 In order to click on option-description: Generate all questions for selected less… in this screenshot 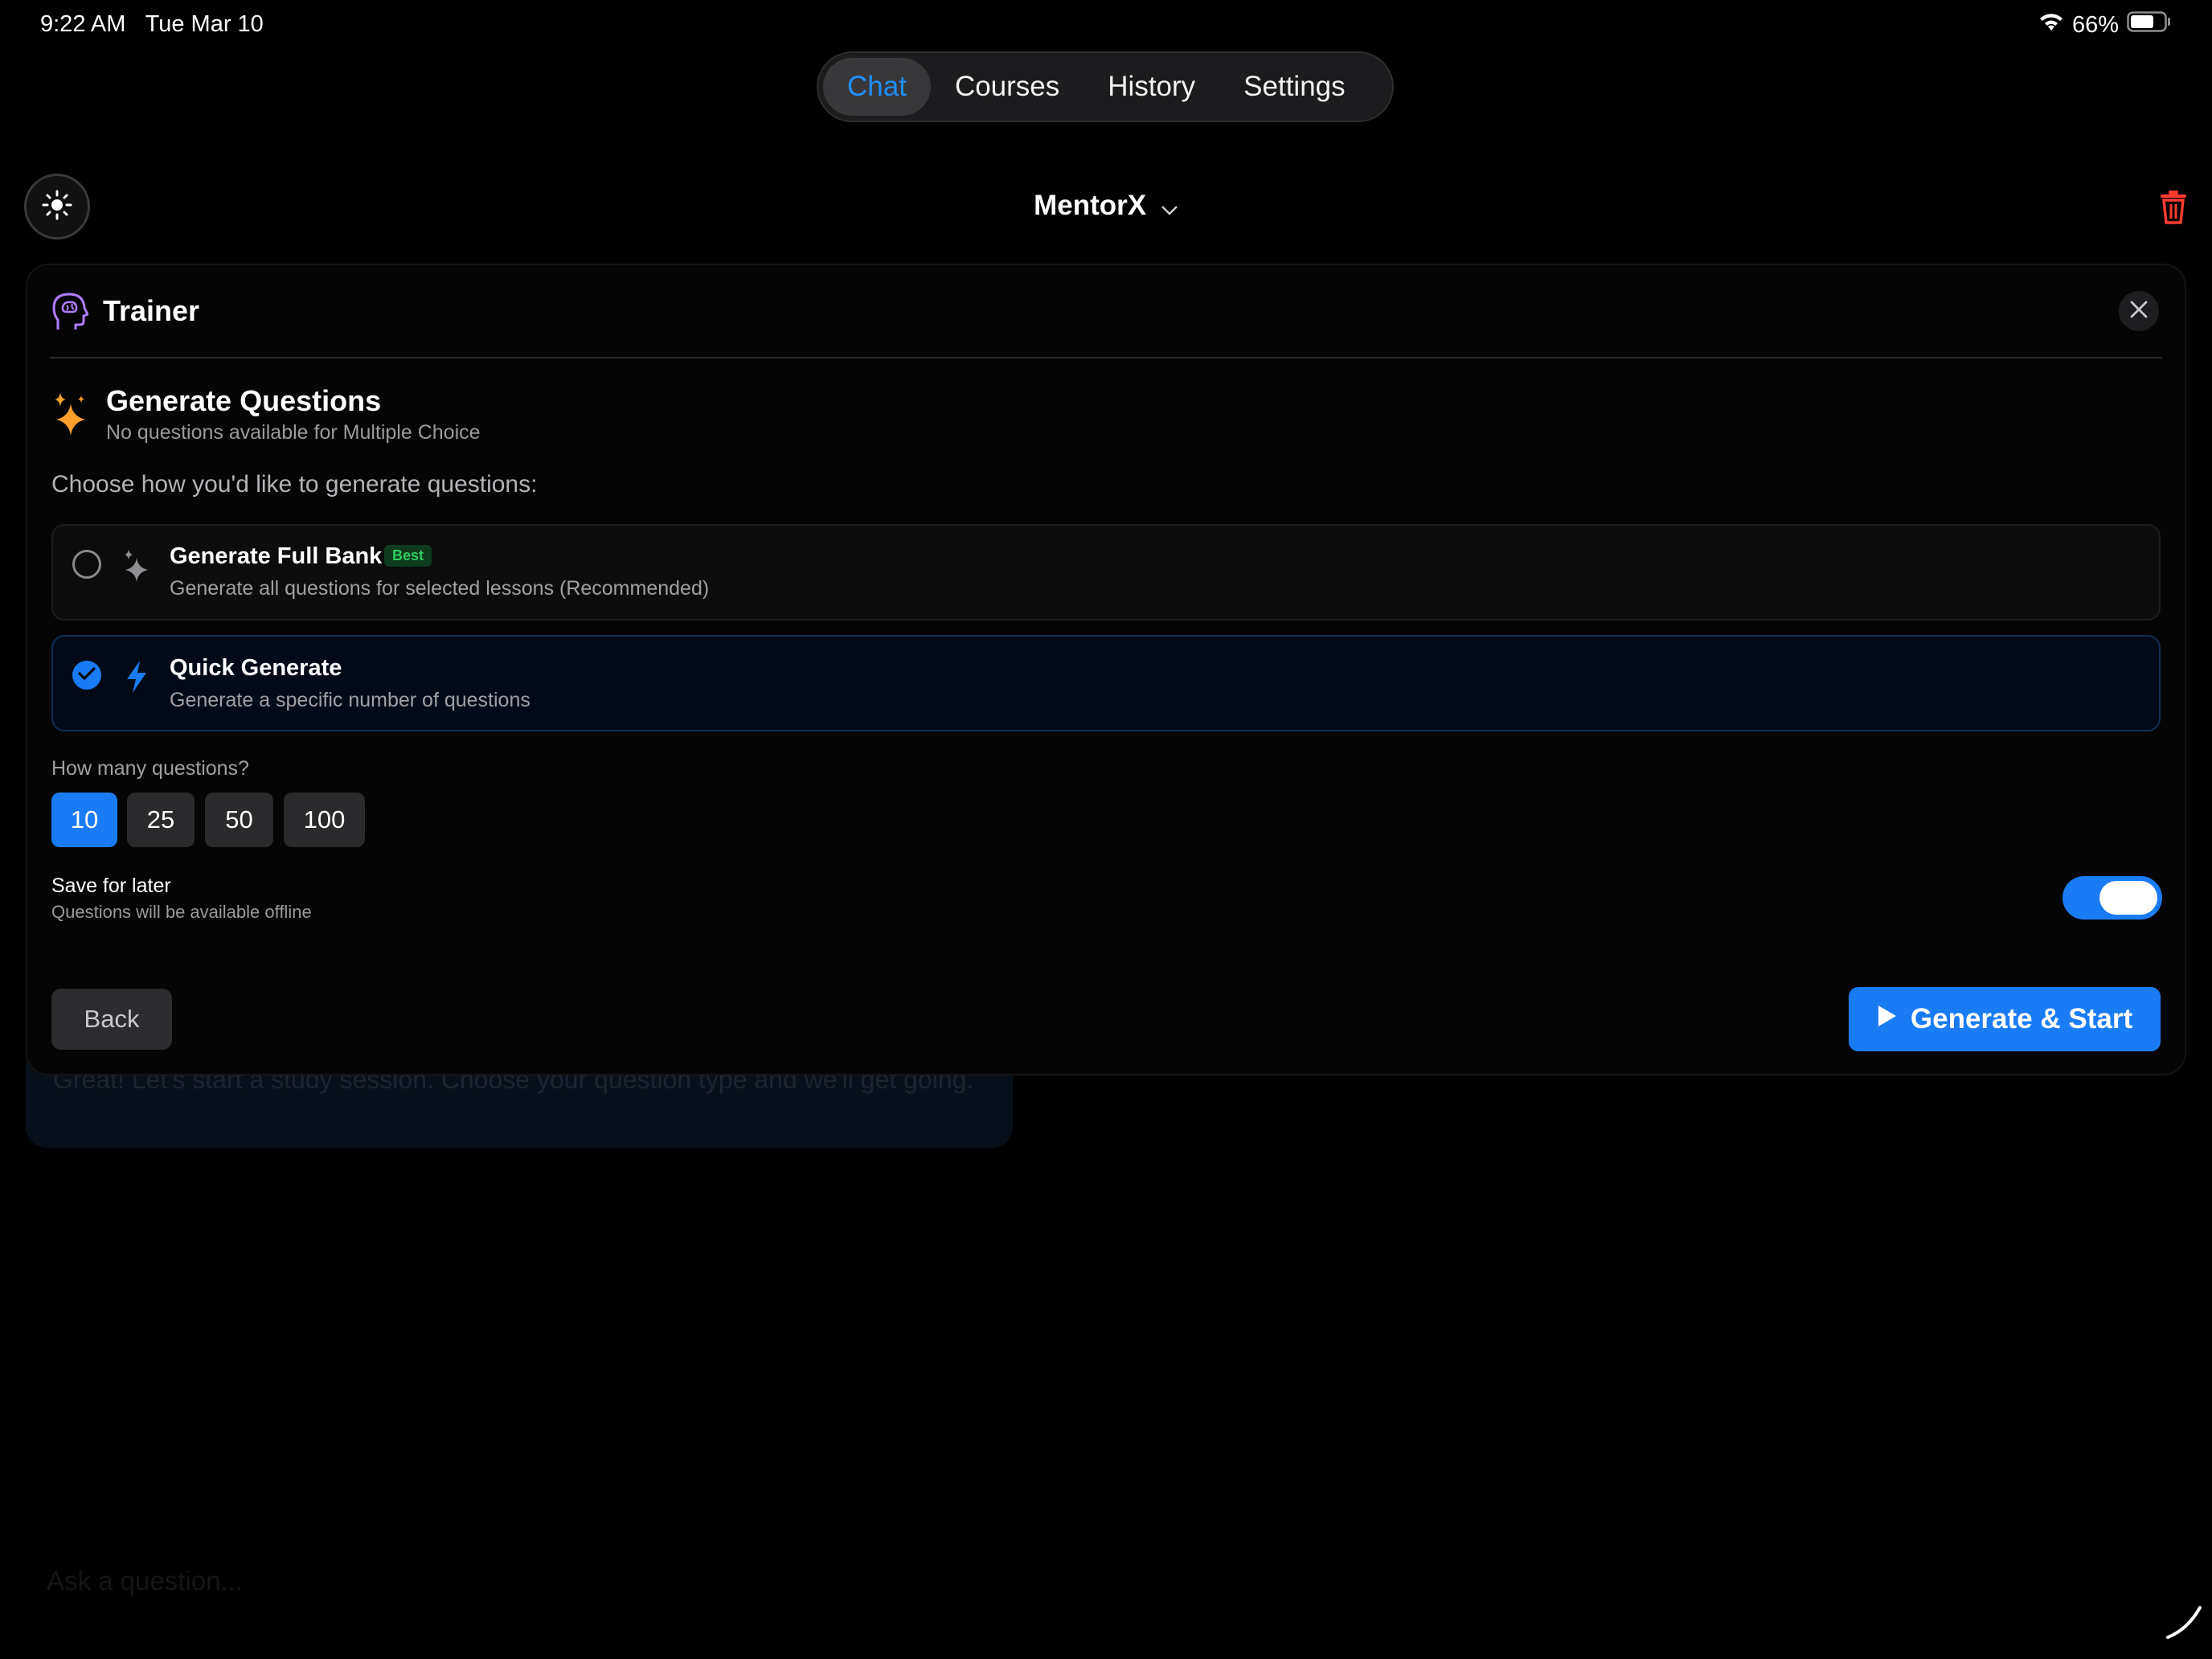, I will do `click(440, 588)`.